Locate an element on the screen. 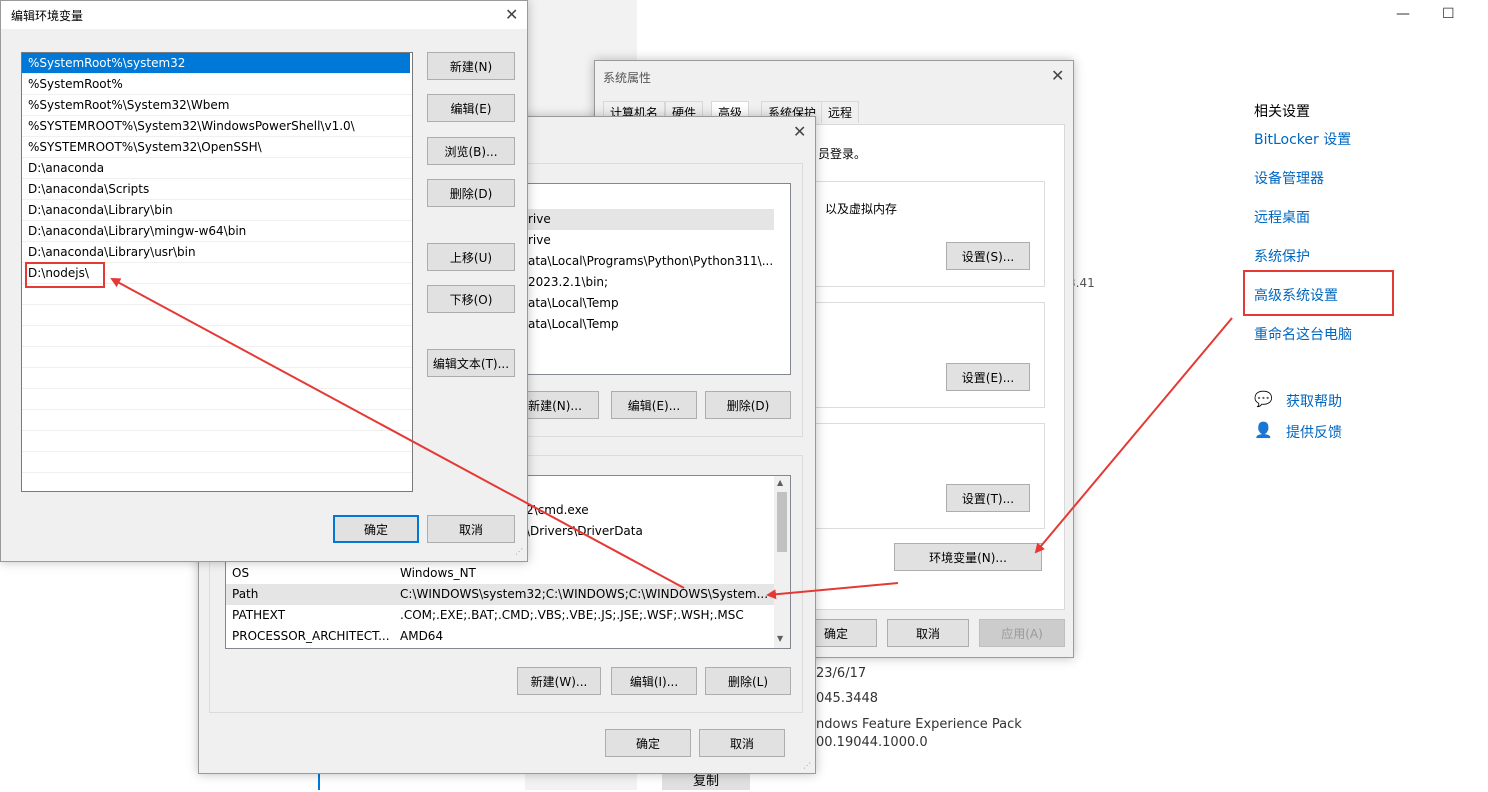 Image resolution: width=1488 pixels, height=792 pixels. arrow-to-env-button is located at coordinates (1133, 435).